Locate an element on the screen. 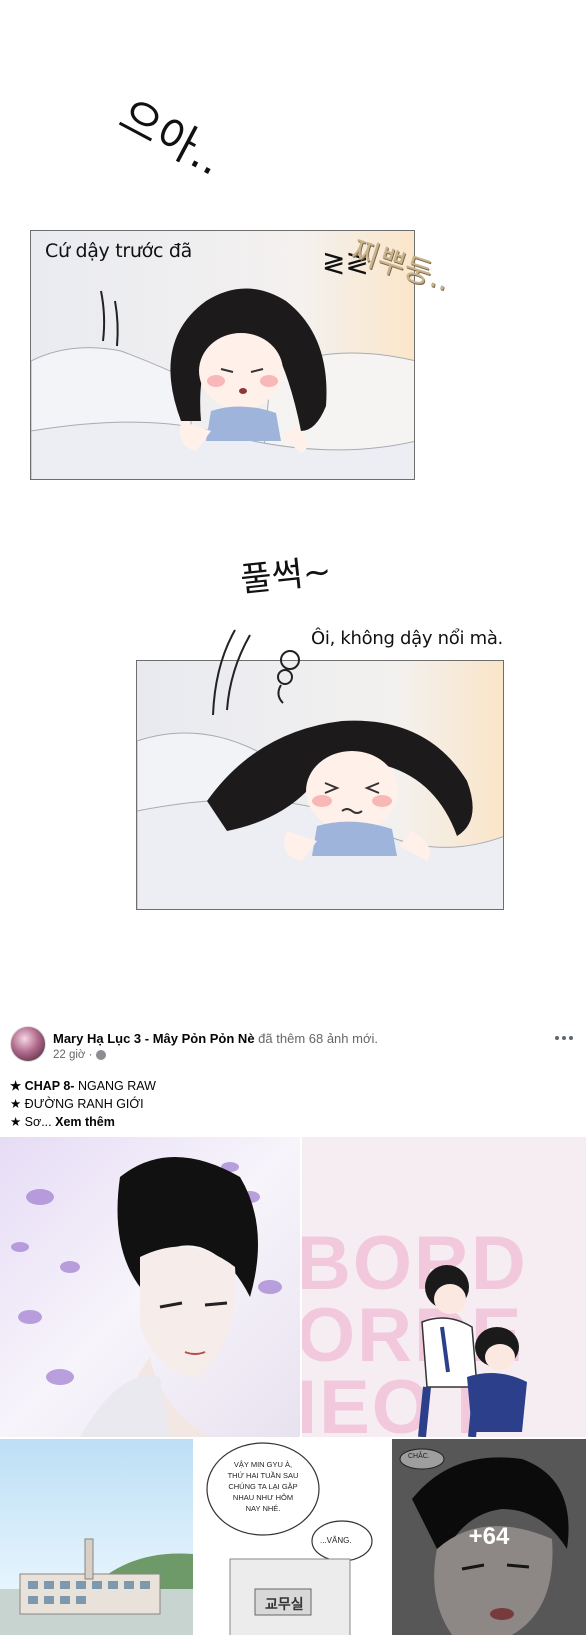 The height and width of the screenshot is (1635, 586). caption-line-2: ★ ĐƯỜNG RANH GIỚI is located at coordinates (77, 1104).